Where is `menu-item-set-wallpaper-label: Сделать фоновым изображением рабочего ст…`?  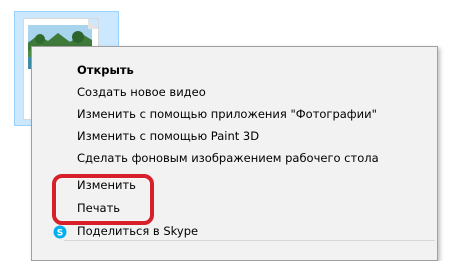 menu-item-set-wallpaper-label: Сделать фоновым изображением рабочего ст… is located at coordinates (228, 158).